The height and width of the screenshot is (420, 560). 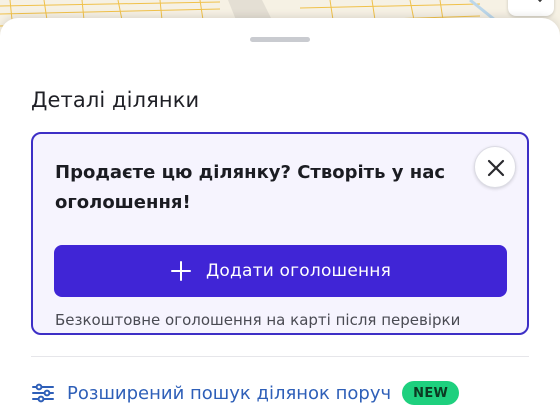 I want to click on add-listing-label: Додати оголошення, so click(x=298, y=271).